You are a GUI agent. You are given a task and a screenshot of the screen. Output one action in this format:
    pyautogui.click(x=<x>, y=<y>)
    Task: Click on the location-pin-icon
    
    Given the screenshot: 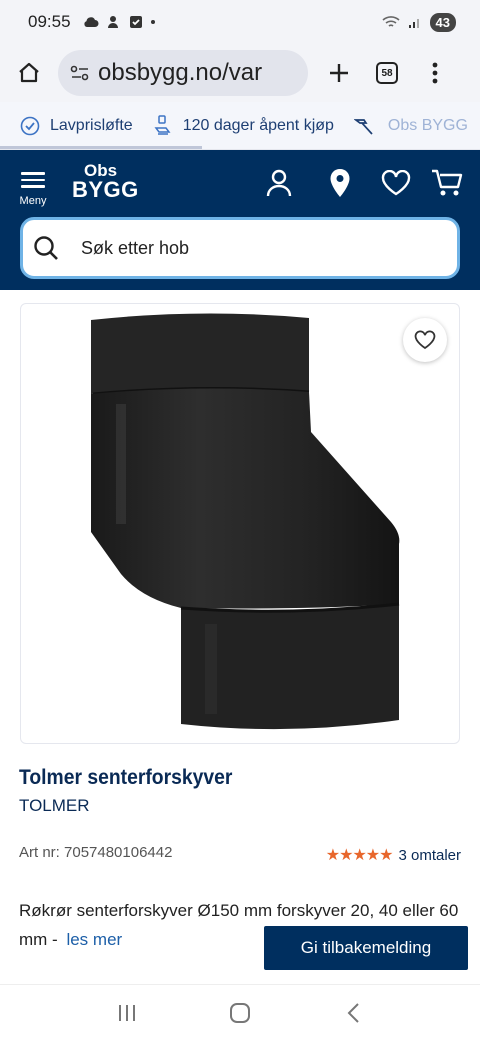 What is the action you would take?
    pyautogui.click(x=340, y=183)
    